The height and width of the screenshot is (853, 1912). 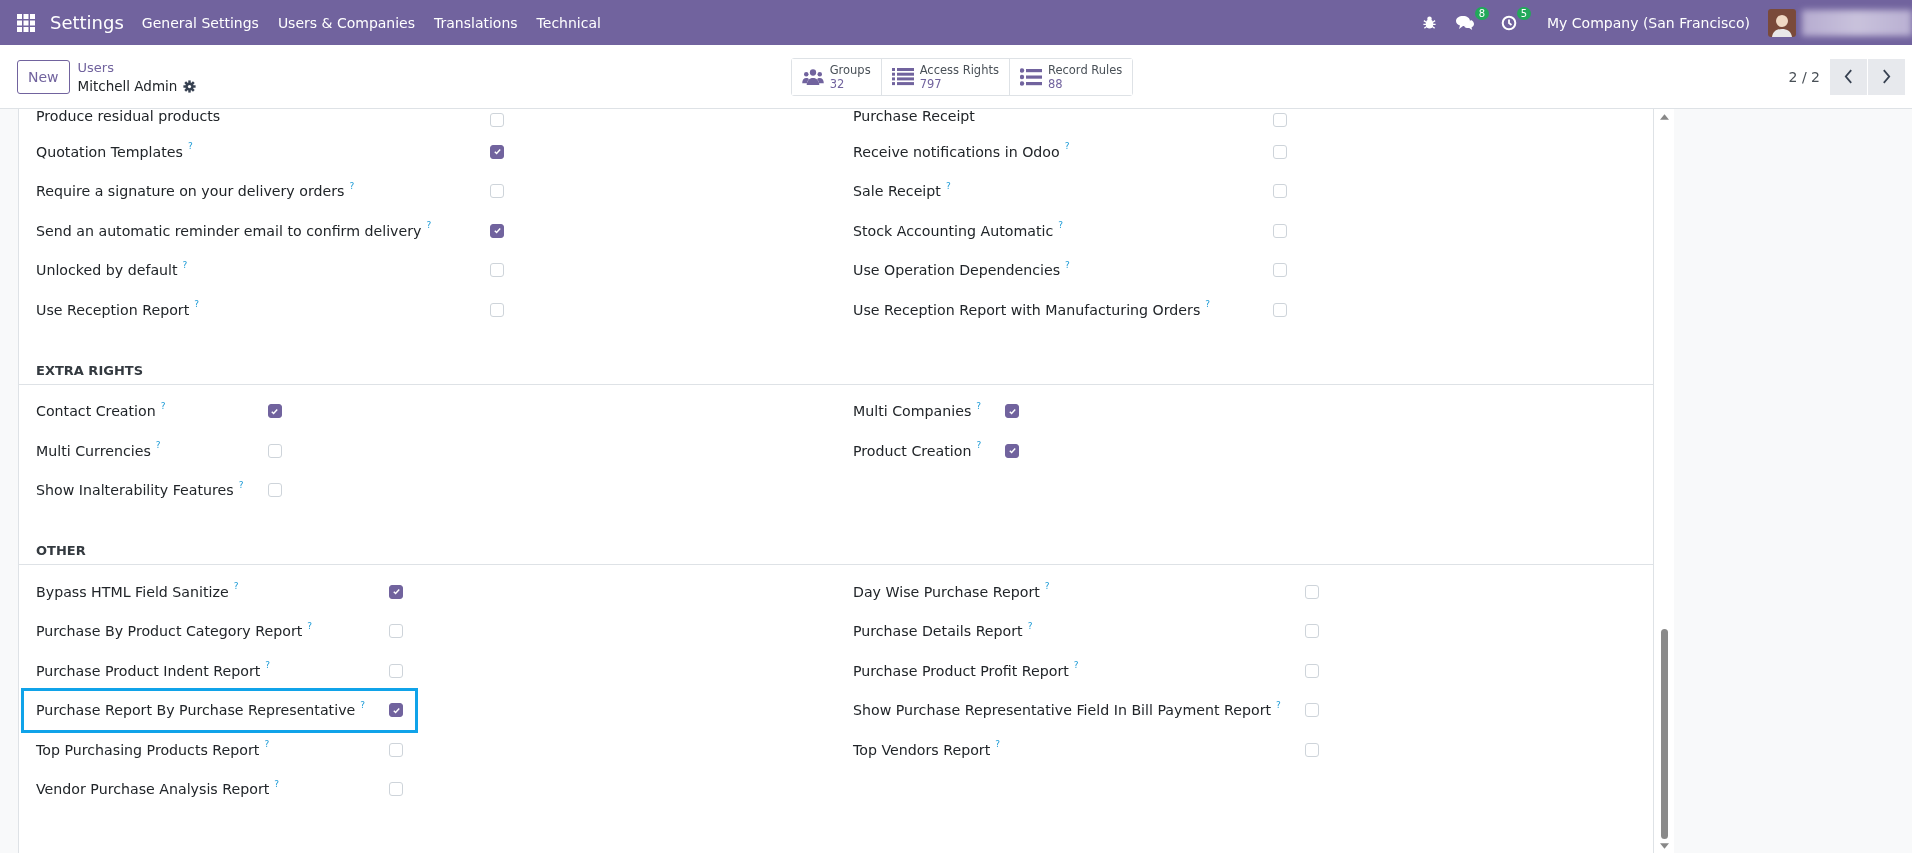 What do you see at coordinates (962, 151) in the screenshot?
I see `field-label: Receive notifications in Odoo $^{?}$` at bounding box center [962, 151].